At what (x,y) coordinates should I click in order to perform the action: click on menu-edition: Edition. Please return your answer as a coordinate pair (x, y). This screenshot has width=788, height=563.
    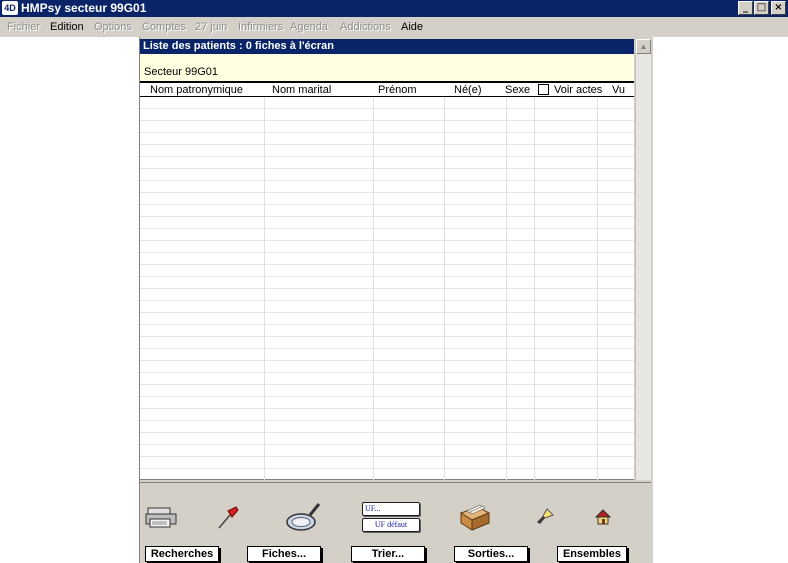
    Looking at the image, I should click on (67, 27).